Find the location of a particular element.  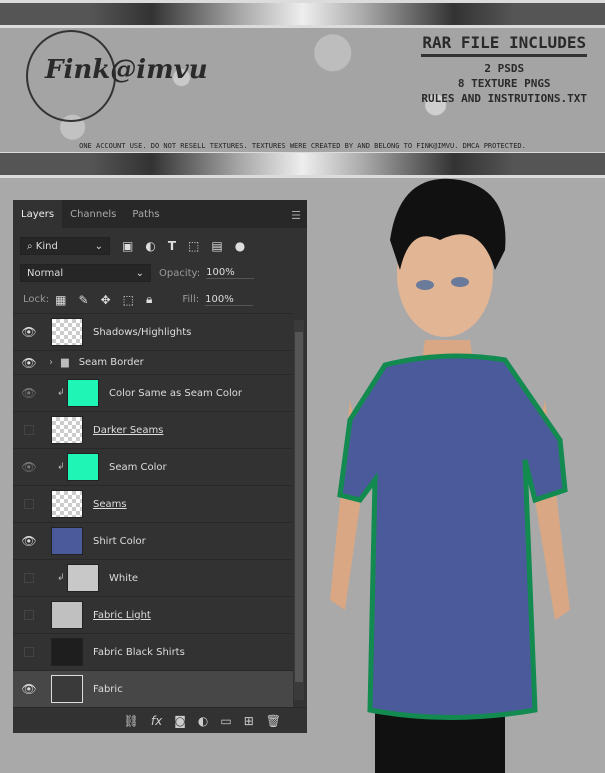

layer-row: 👁︎ ↲ Seam Color is located at coordinates (153, 466).